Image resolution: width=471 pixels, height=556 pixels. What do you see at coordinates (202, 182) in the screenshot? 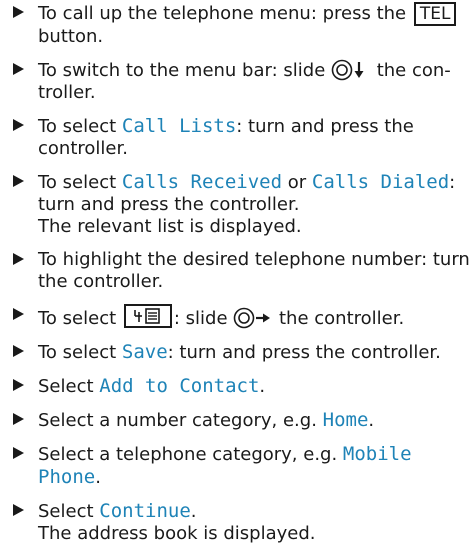
I see `menu-item-calls-received: Calls Received` at bounding box center [202, 182].